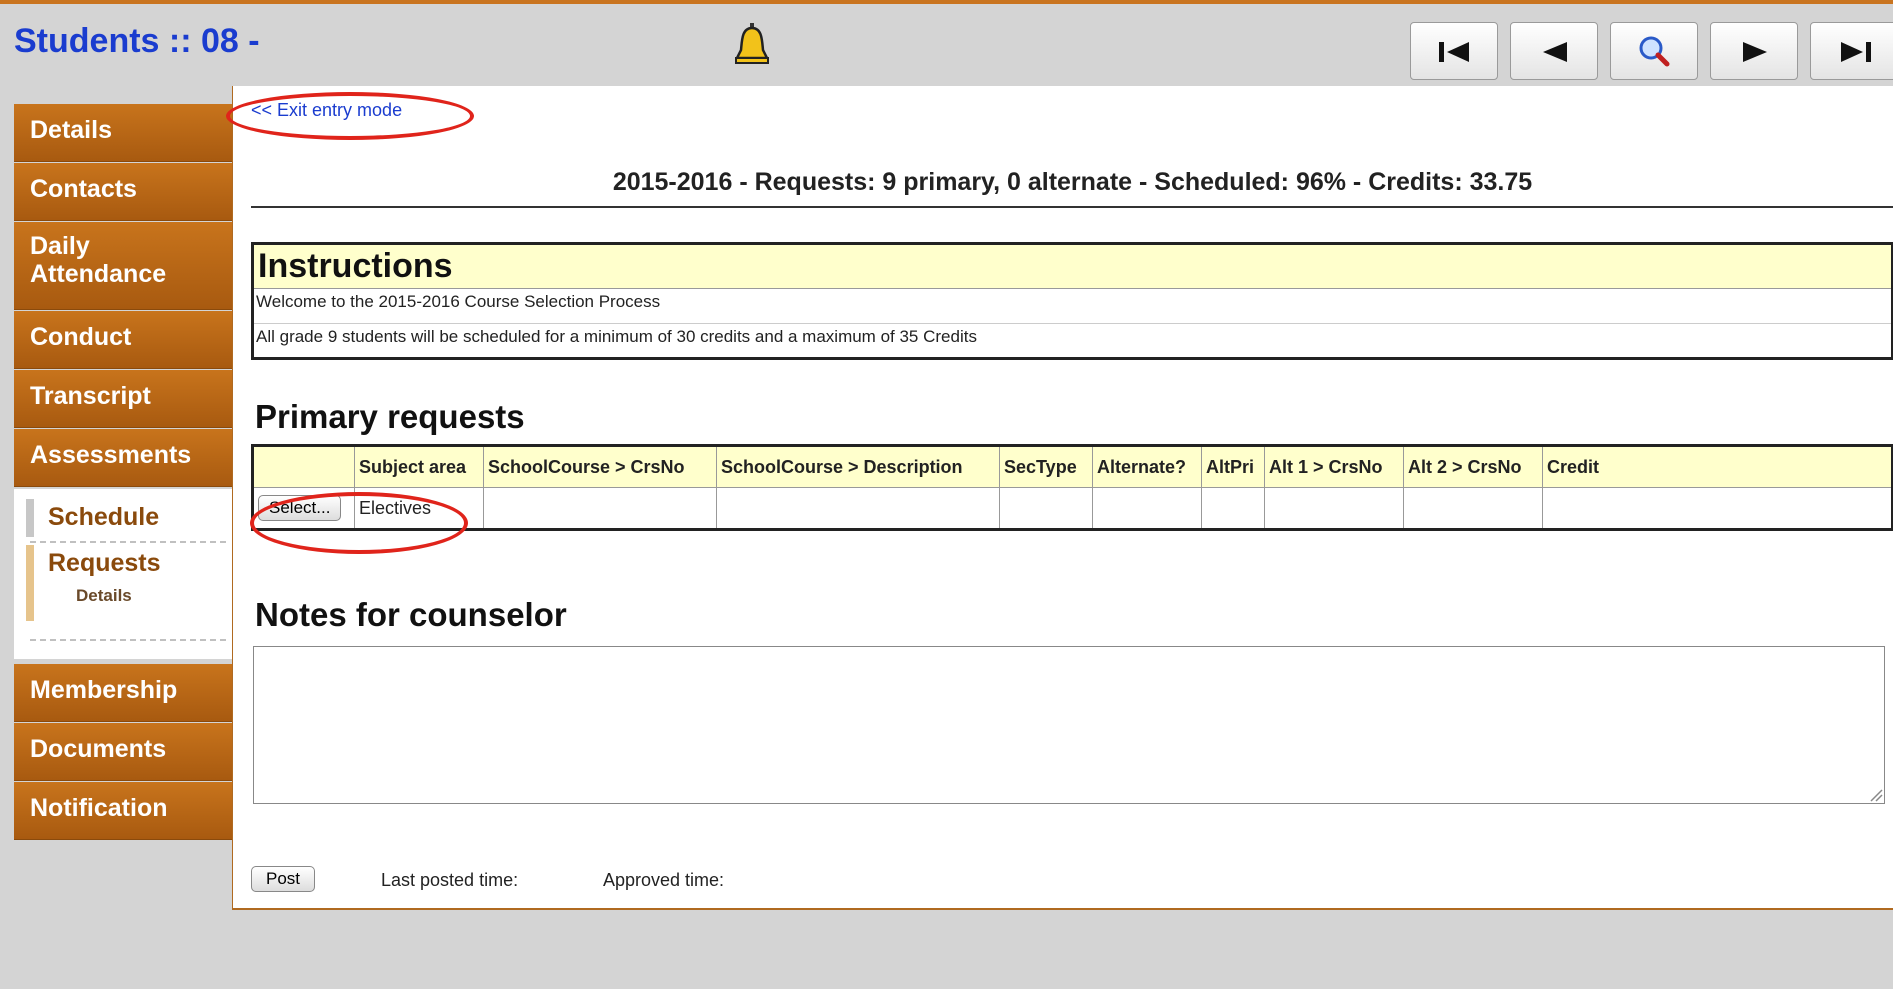  Describe the element at coordinates (1717, 508) in the screenshot. I see `credit-cell` at that location.